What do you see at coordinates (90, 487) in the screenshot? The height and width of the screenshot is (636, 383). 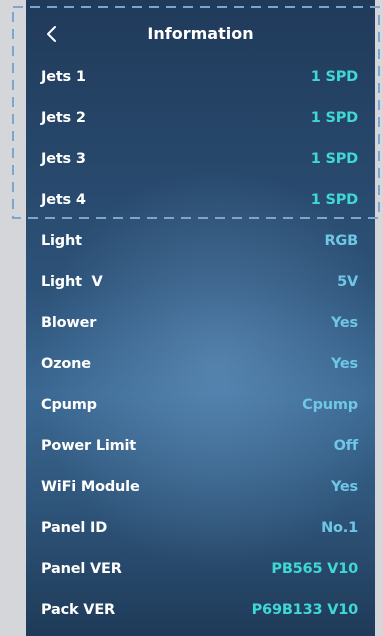 I see `info-label: WiFi Module` at bounding box center [90, 487].